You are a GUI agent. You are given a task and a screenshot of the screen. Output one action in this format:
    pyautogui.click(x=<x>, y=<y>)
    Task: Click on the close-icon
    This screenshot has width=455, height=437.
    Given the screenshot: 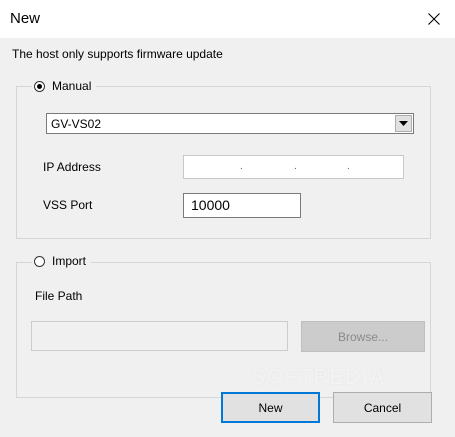 What is the action you would take?
    pyautogui.click(x=433, y=19)
    